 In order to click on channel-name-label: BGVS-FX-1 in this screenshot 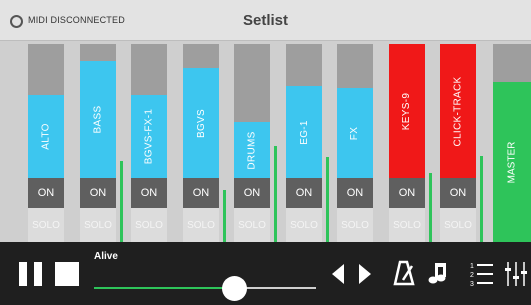, I will do `click(149, 136)`.